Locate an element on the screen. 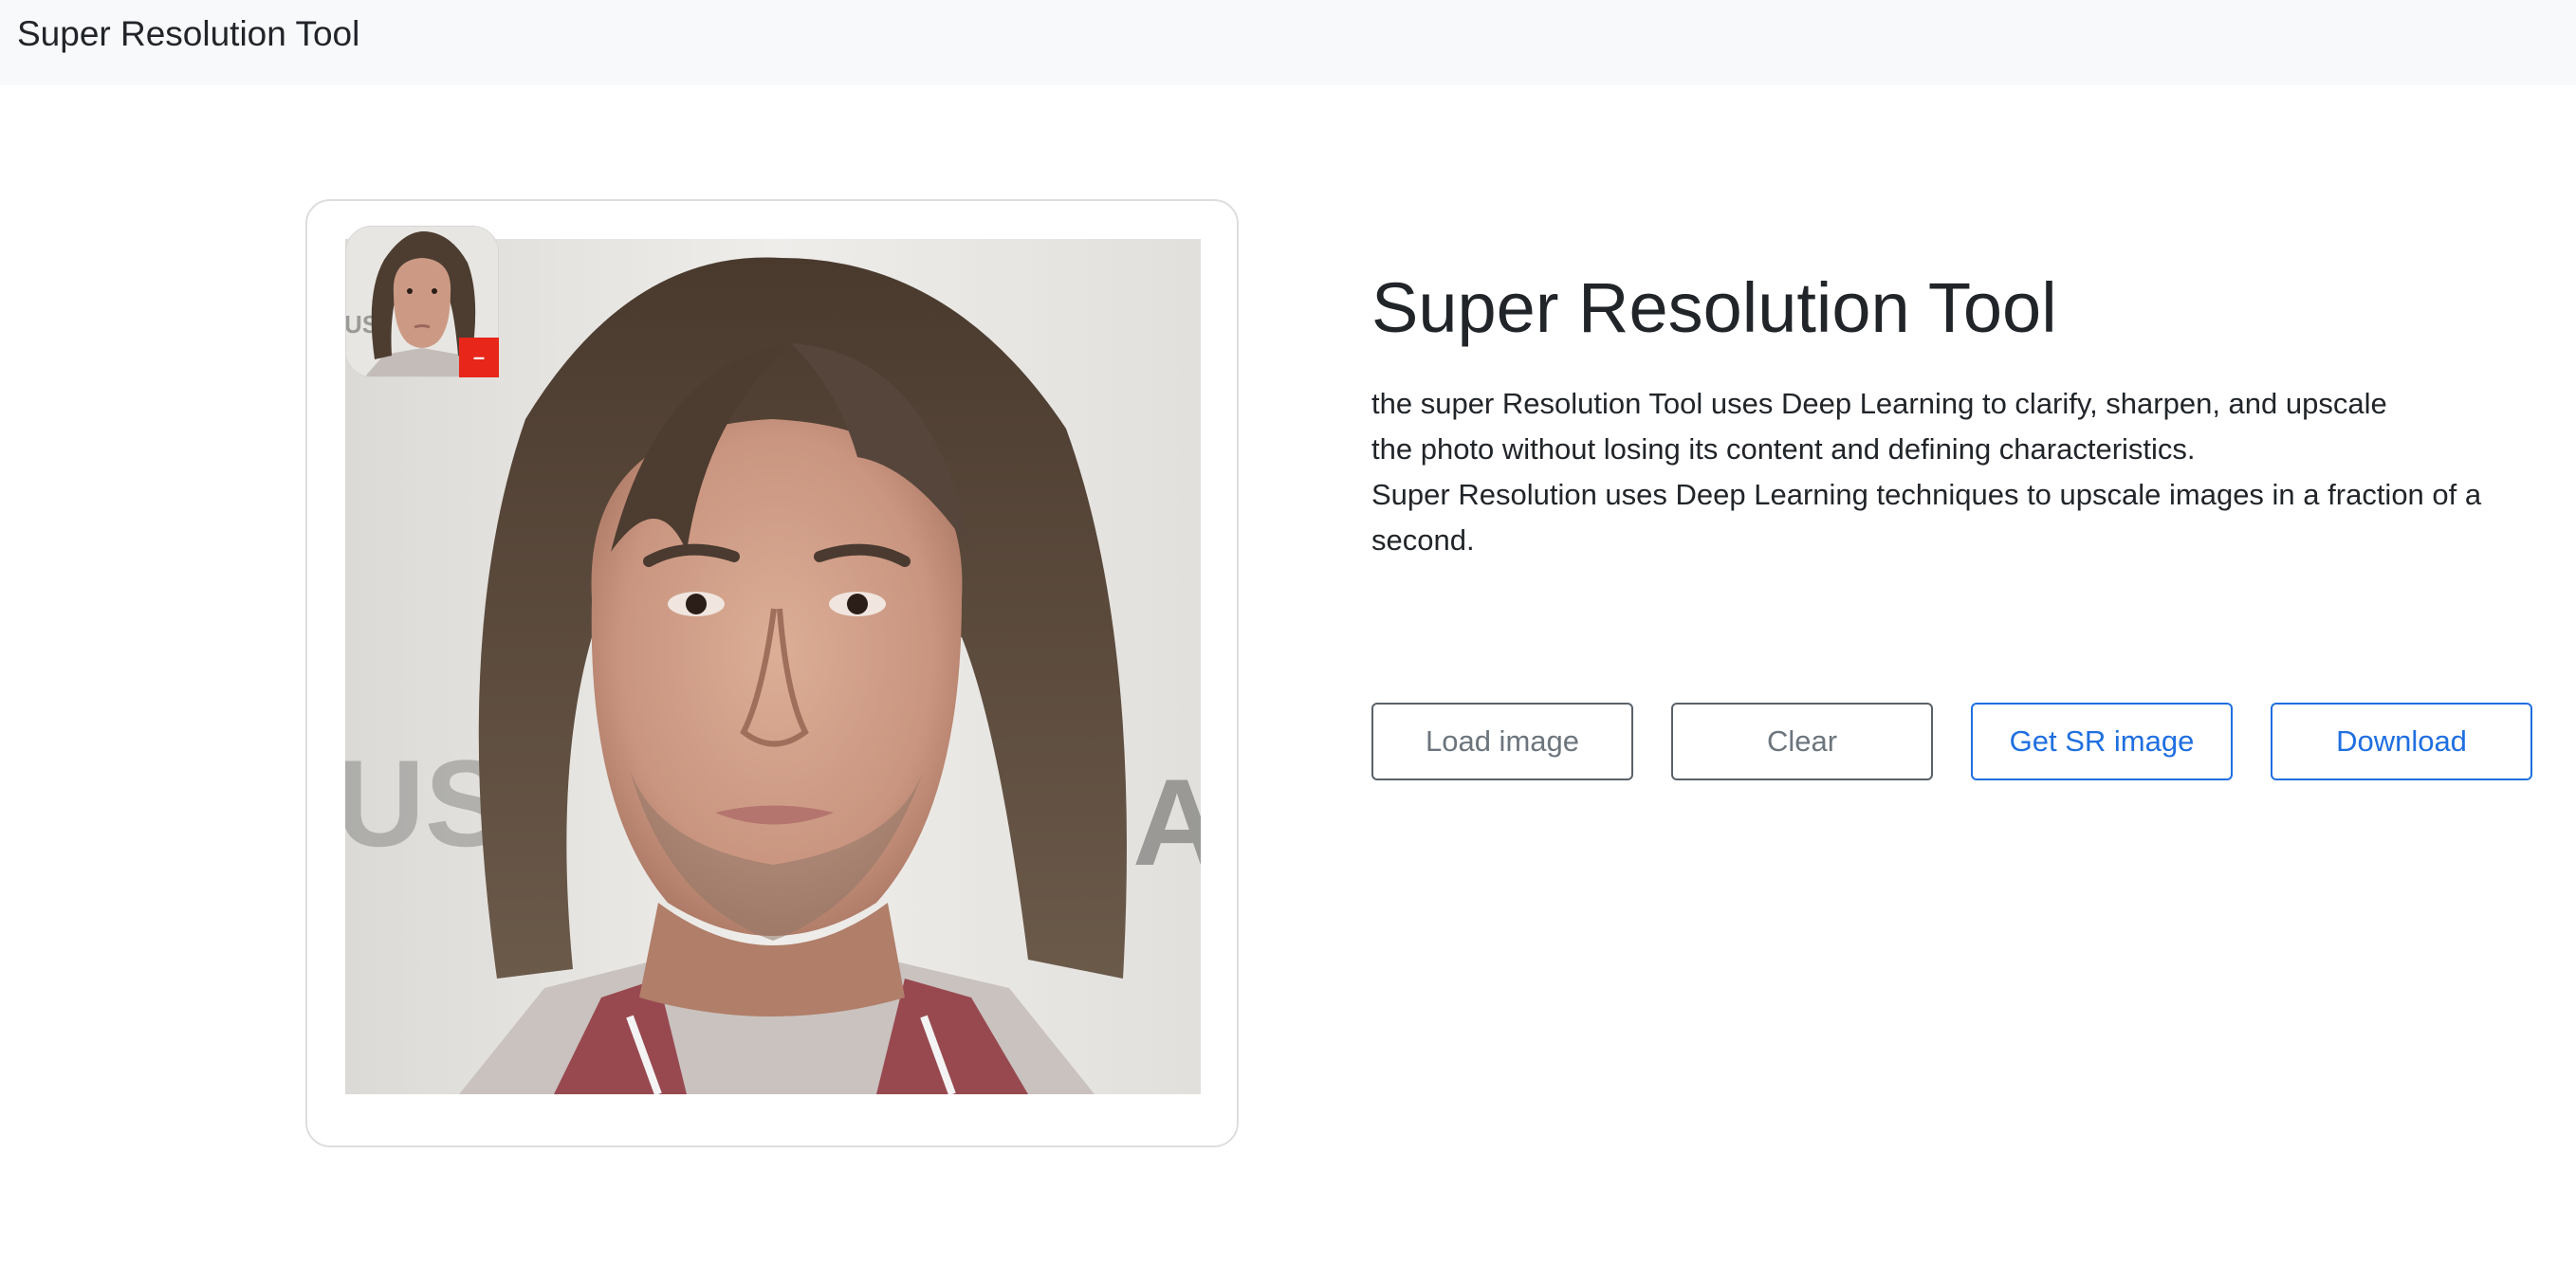 This screenshot has width=2576, height=1282. svg-text: AL is located at coordinates (1166, 822).